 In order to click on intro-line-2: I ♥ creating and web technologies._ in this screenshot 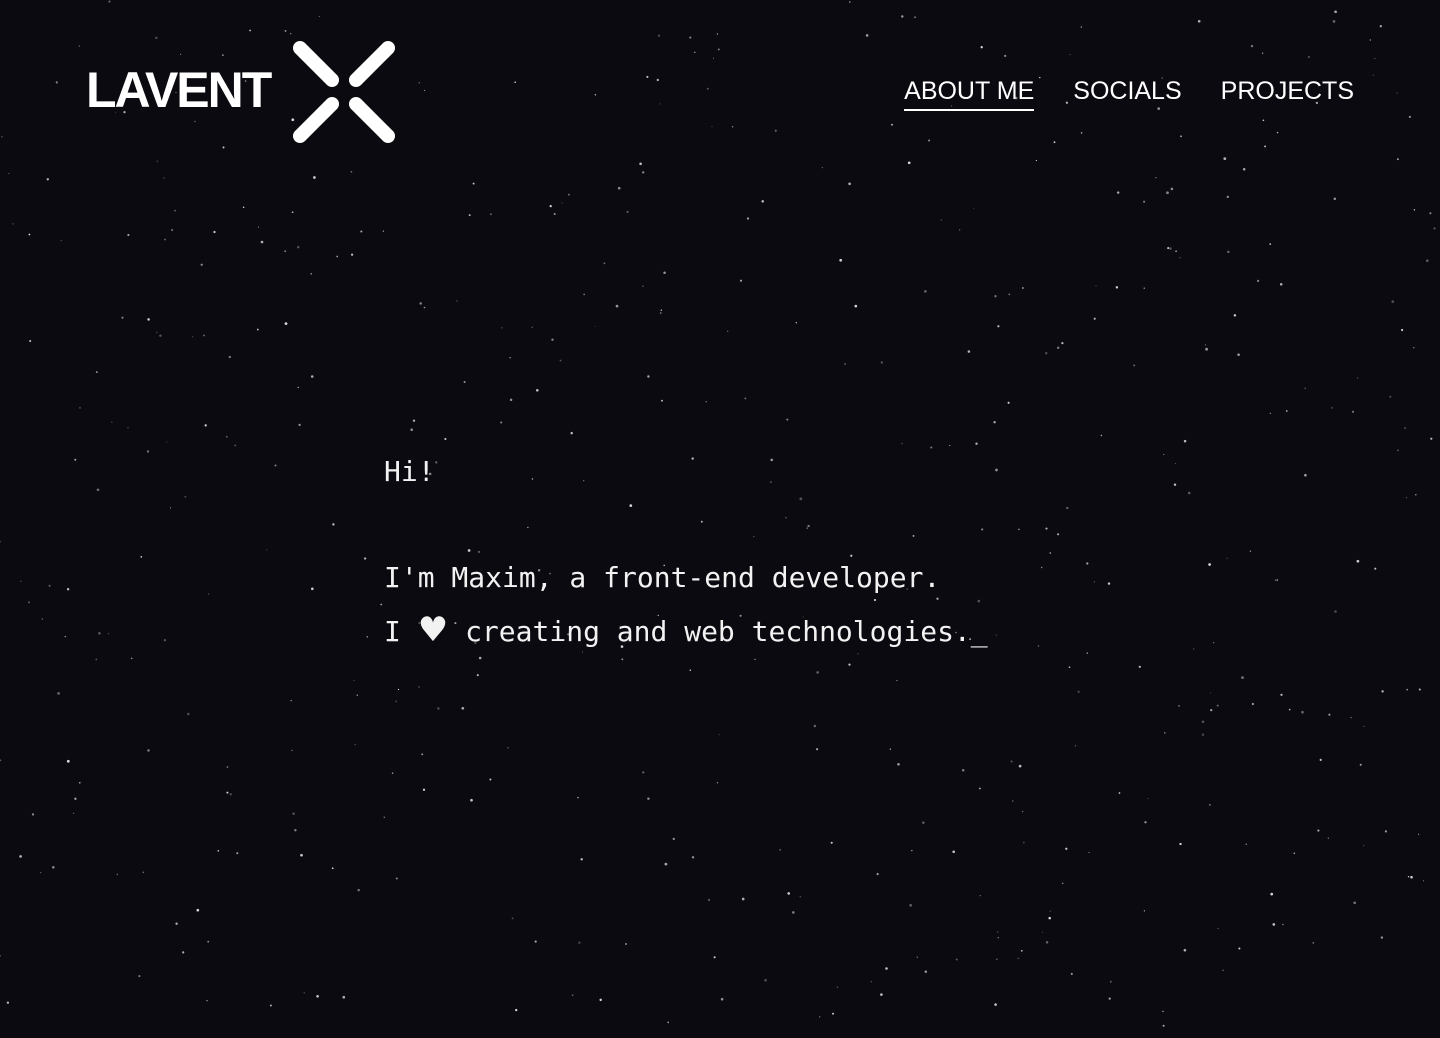, I will do `click(686, 631)`.